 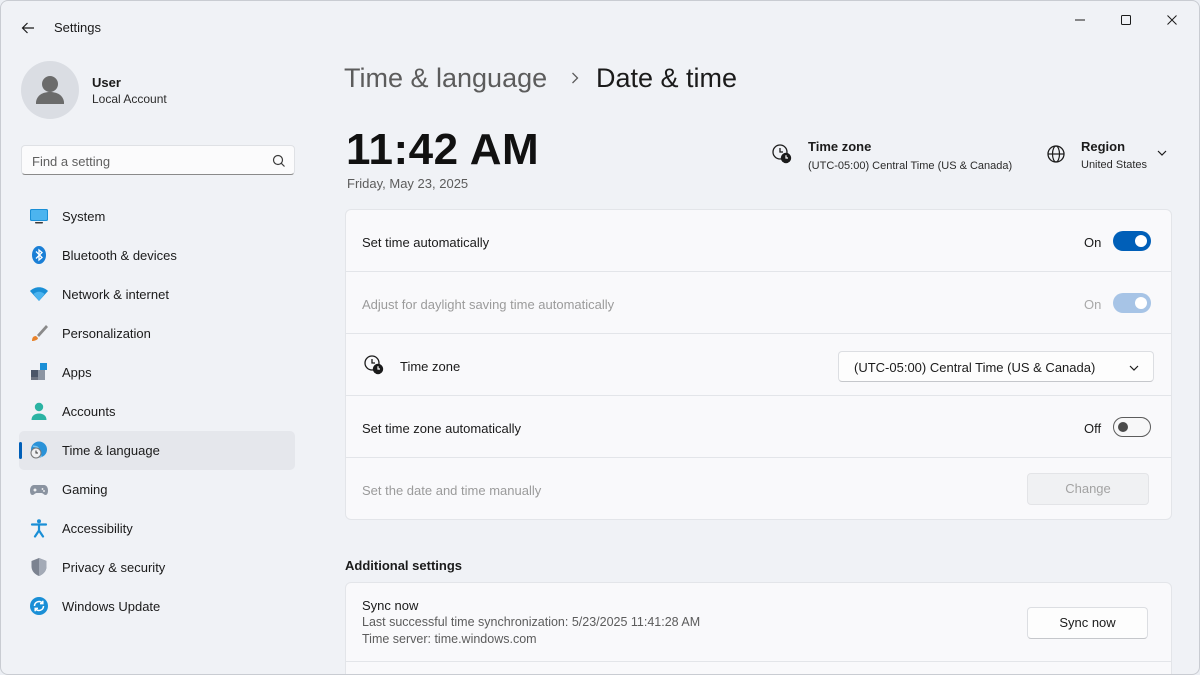 What do you see at coordinates (426, 242) in the screenshot?
I see `setting-label: Set time automatically` at bounding box center [426, 242].